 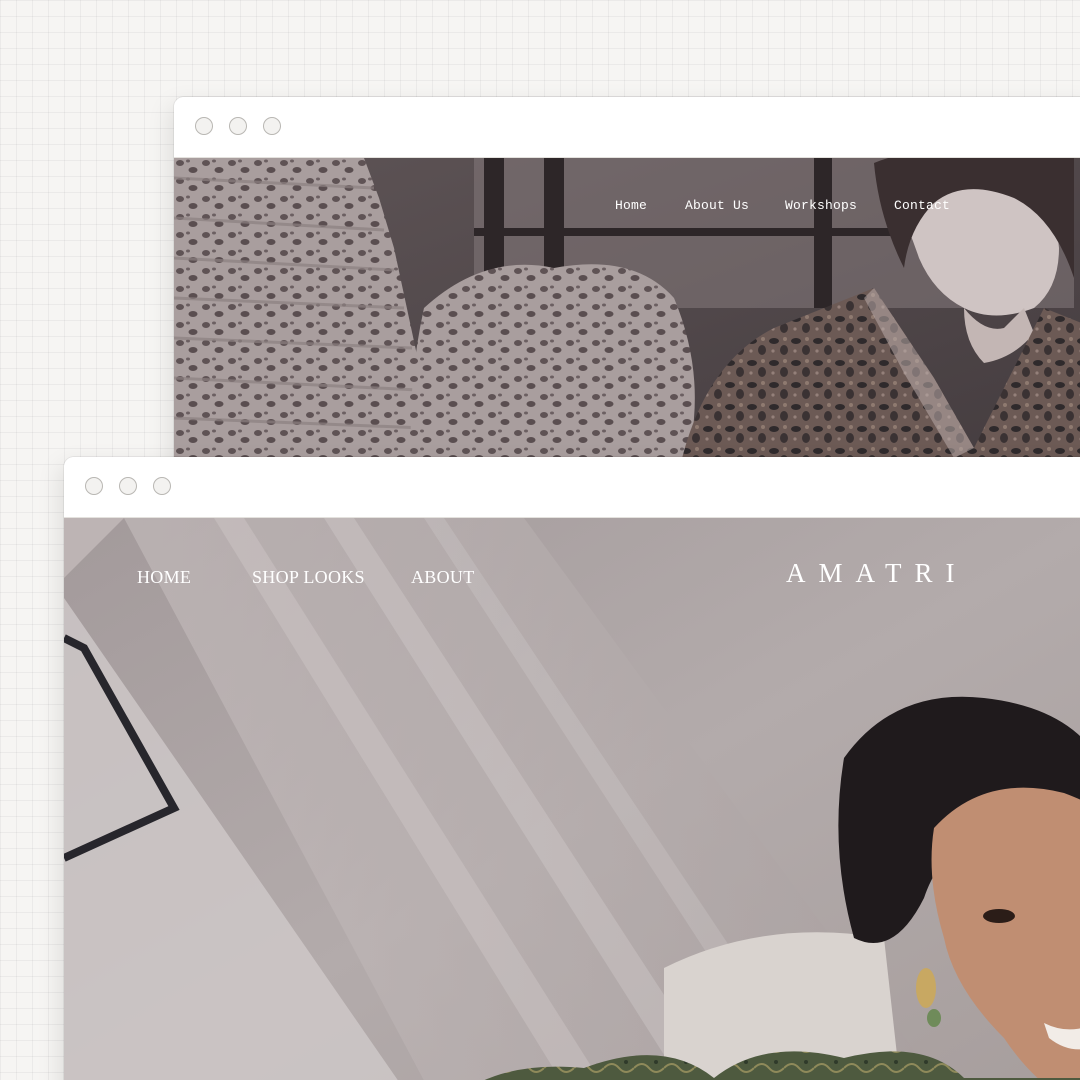 What do you see at coordinates (877, 573) in the screenshot?
I see `brand-logo: AMATRI` at bounding box center [877, 573].